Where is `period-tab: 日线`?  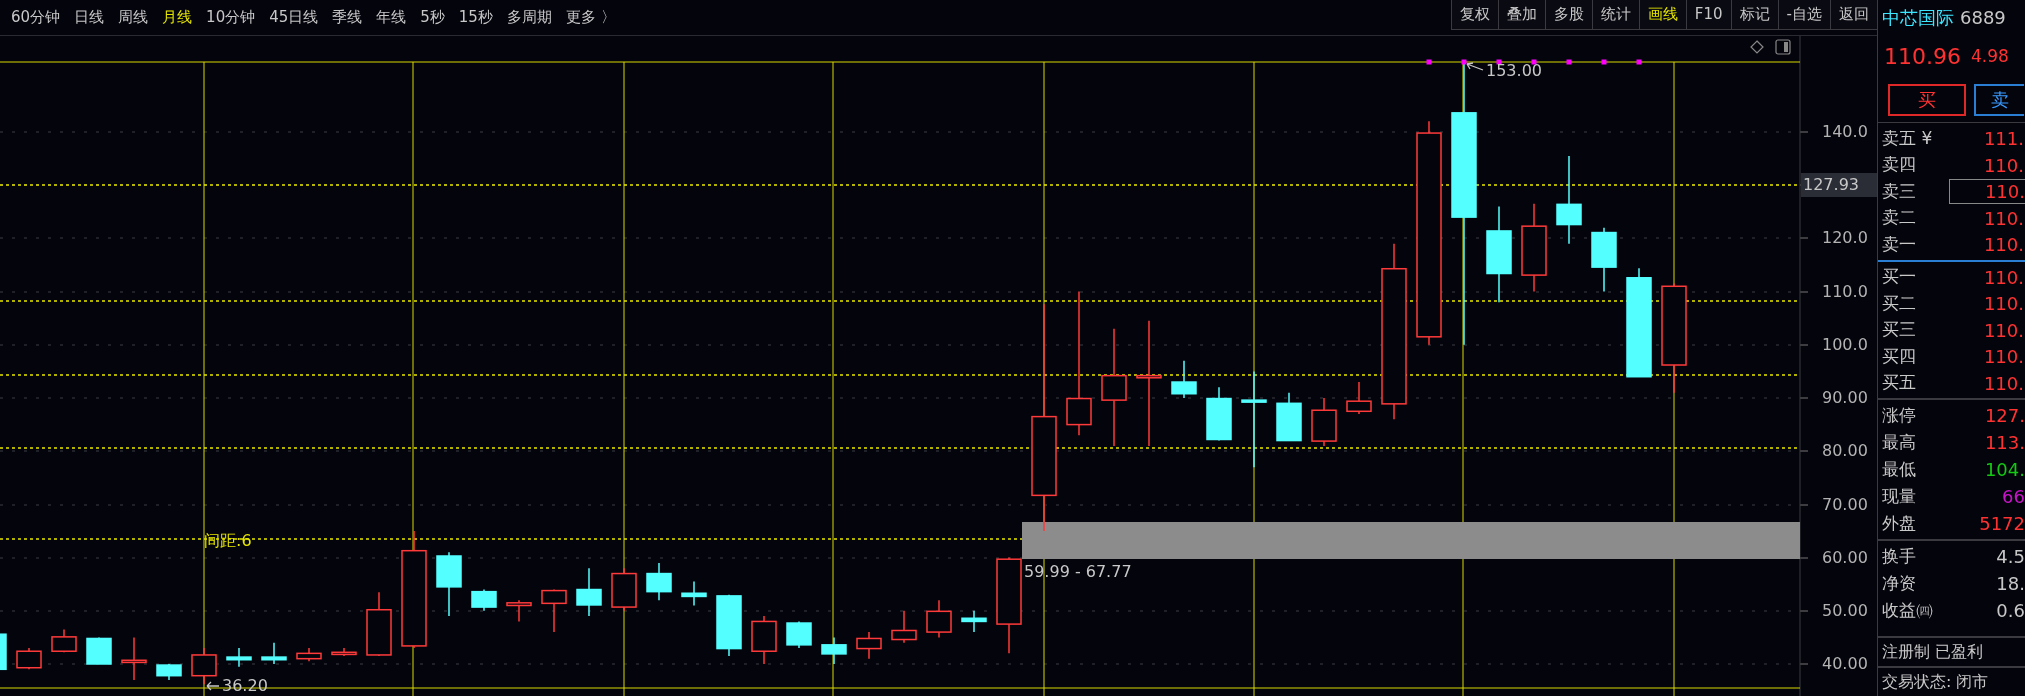 period-tab: 日线 is located at coordinates (89, 17).